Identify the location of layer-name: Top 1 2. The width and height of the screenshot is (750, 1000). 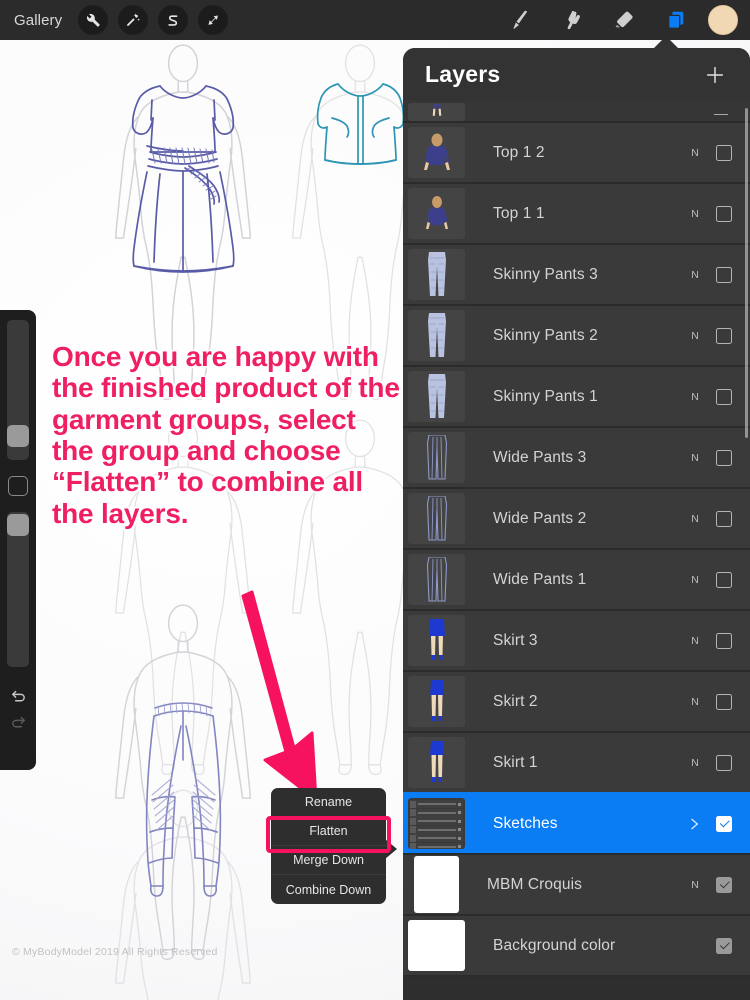
(519, 152).